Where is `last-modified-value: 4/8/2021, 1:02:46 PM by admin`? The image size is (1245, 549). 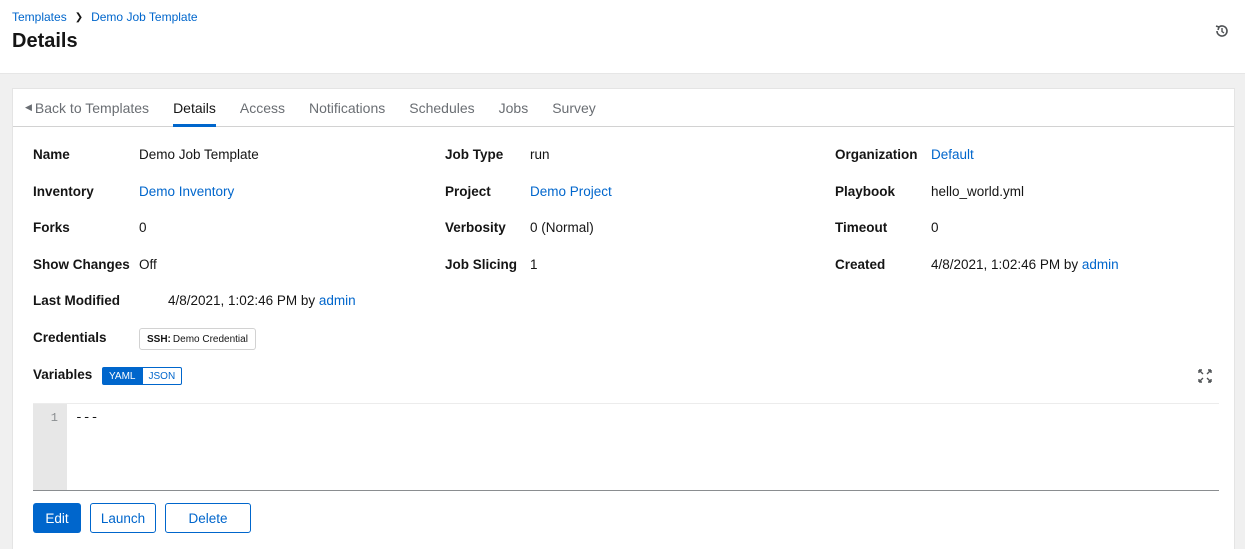 last-modified-value: 4/8/2021, 1:02:46 PM by admin is located at coordinates (262, 300).